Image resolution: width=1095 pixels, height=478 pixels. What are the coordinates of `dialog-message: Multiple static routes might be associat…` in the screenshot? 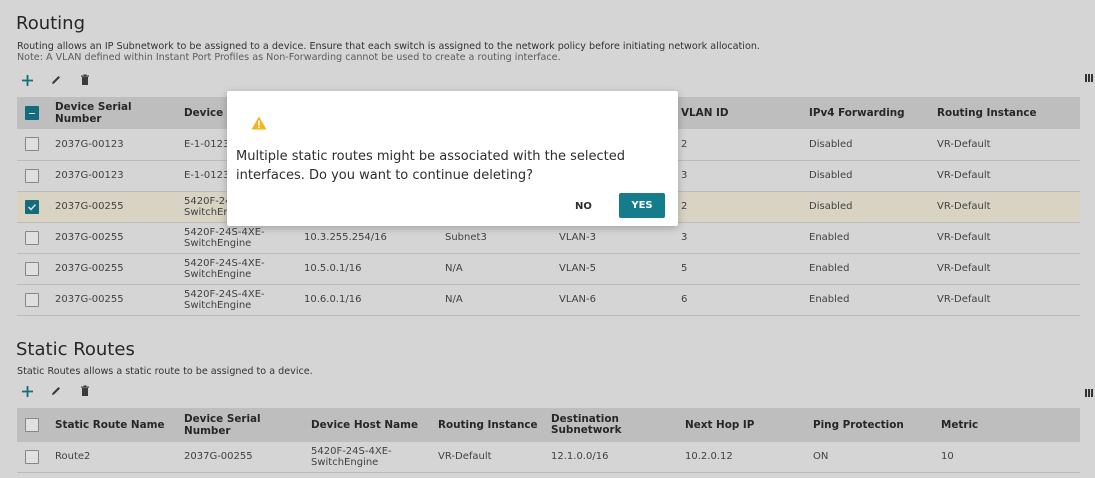 It's located at (430, 166).